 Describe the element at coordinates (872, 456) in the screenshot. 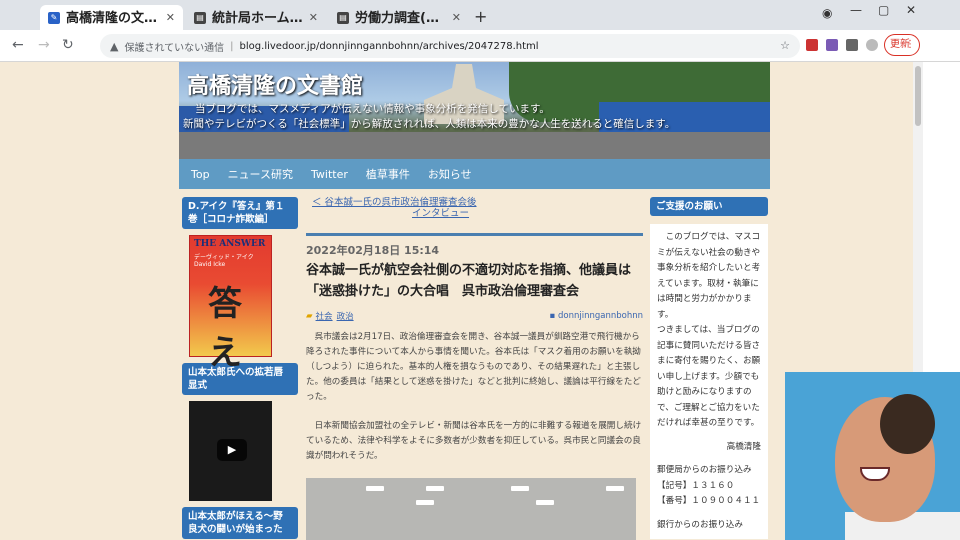

I see `webcam-overlay` at that location.